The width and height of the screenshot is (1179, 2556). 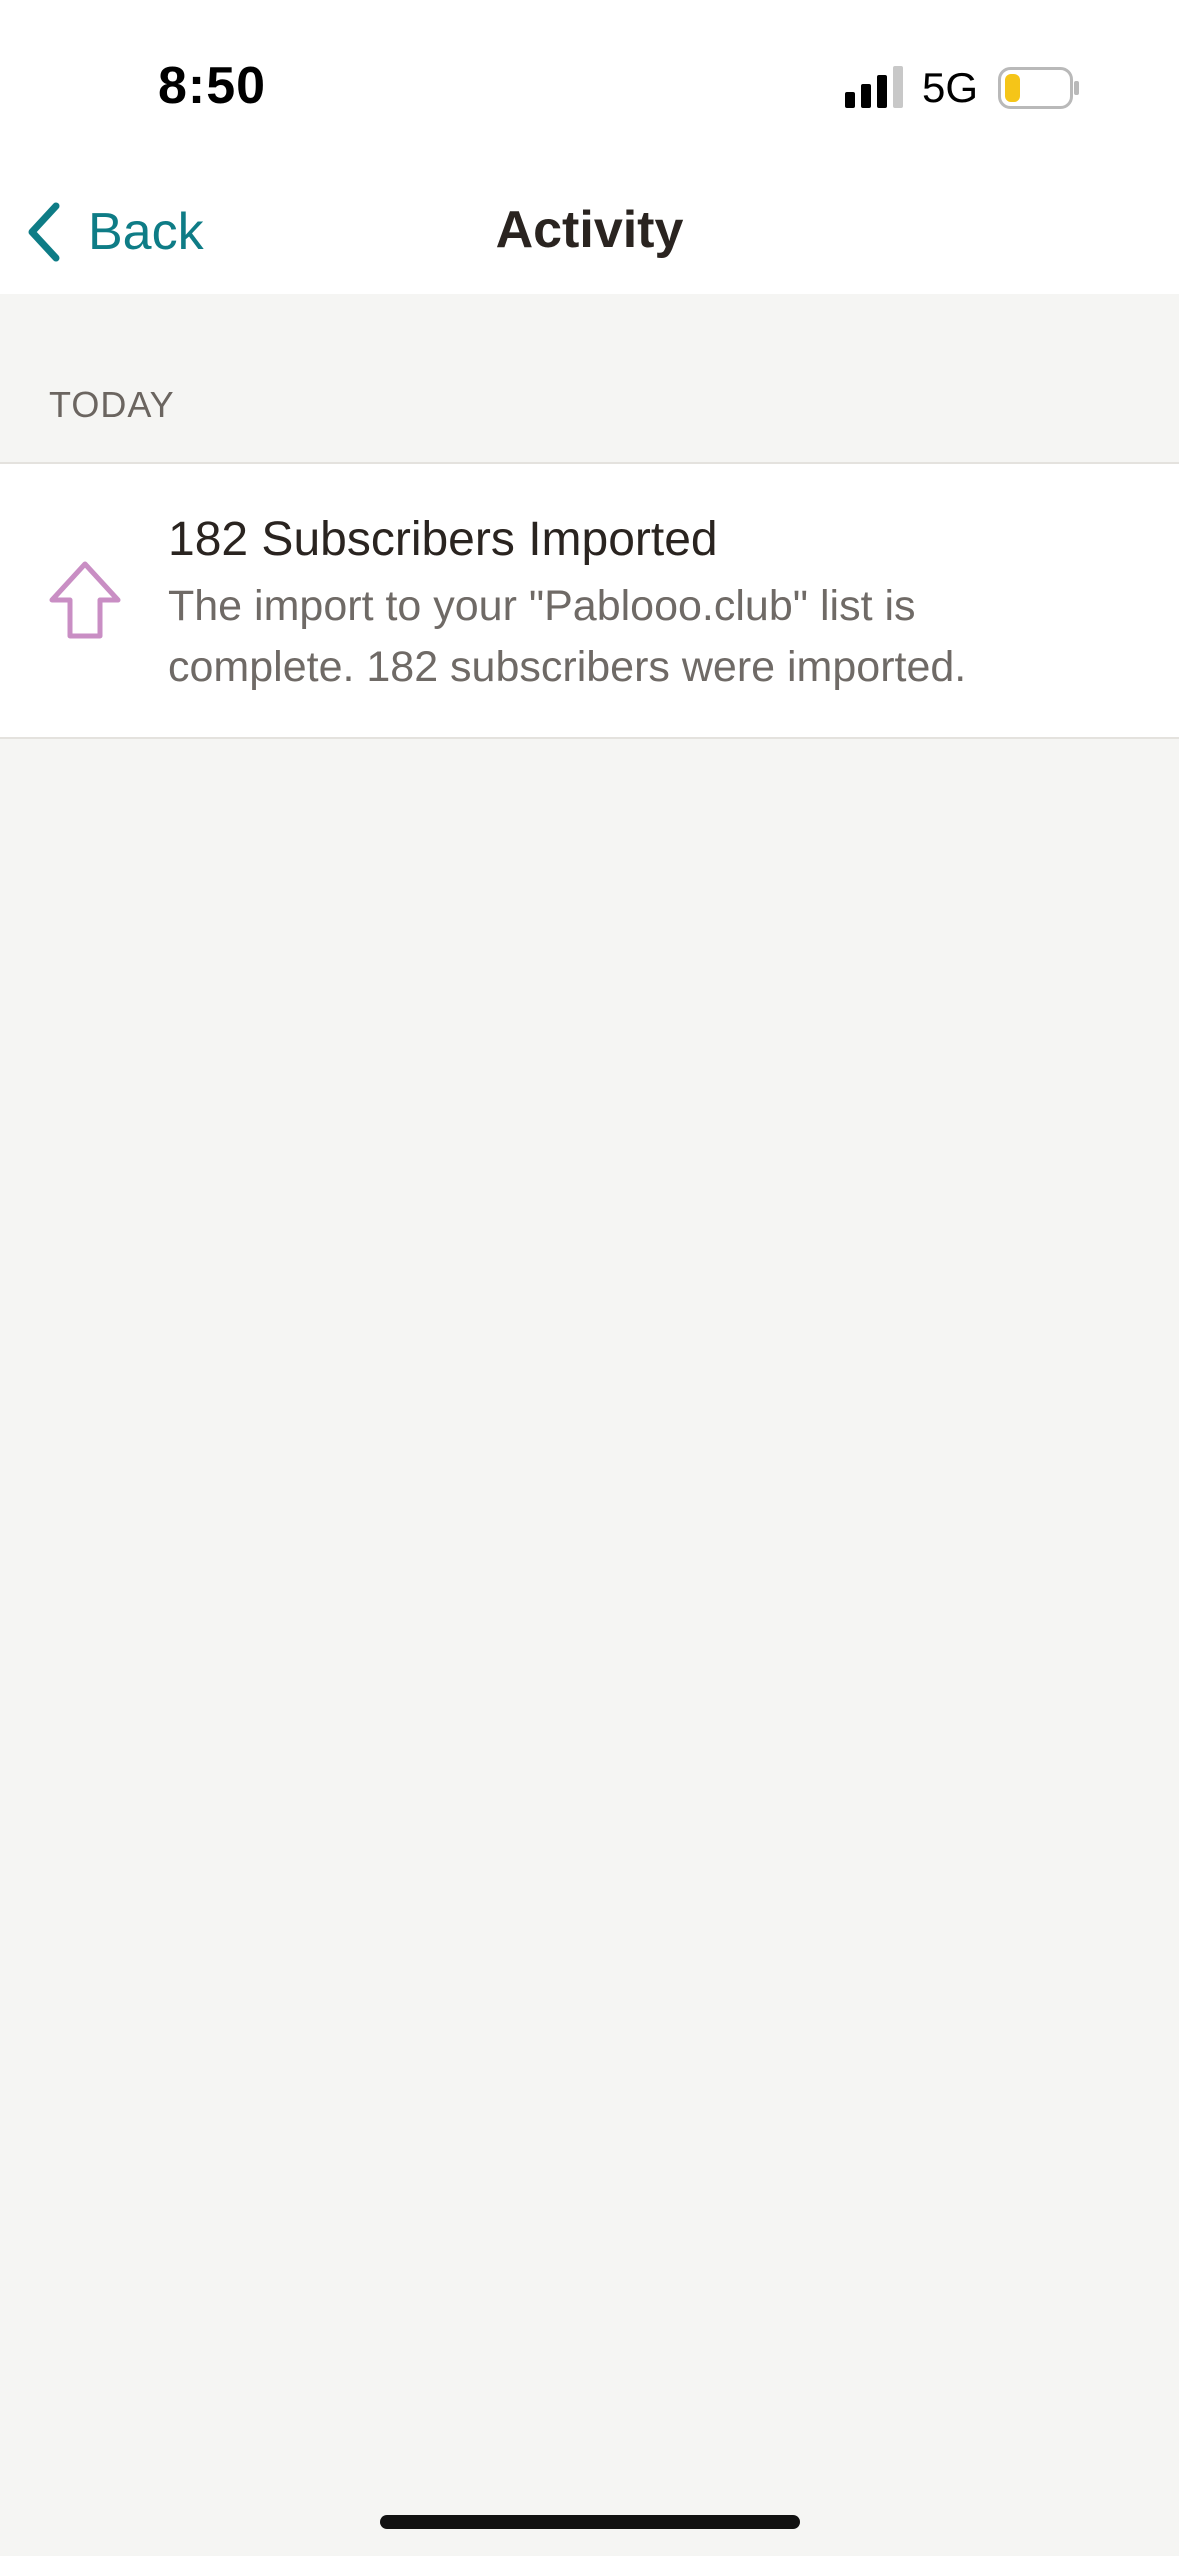 What do you see at coordinates (112, 404) in the screenshot?
I see `section-label: TODAY` at bounding box center [112, 404].